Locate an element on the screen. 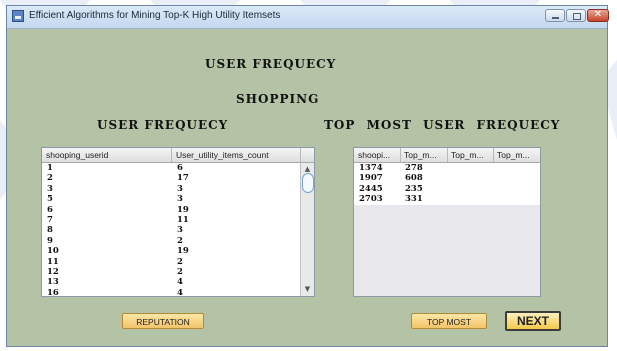 The height and width of the screenshot is (351, 617). minimize-button is located at coordinates (555, 15).